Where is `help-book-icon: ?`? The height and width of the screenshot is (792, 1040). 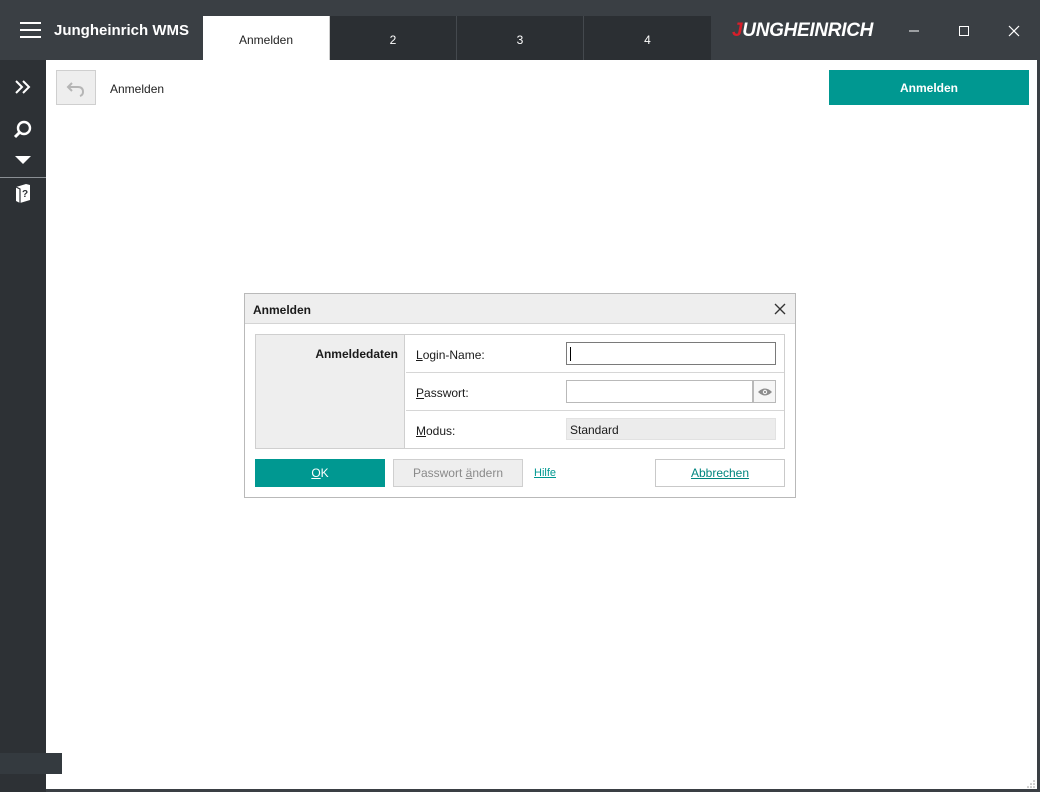
help-book-icon: ? is located at coordinates (23, 193).